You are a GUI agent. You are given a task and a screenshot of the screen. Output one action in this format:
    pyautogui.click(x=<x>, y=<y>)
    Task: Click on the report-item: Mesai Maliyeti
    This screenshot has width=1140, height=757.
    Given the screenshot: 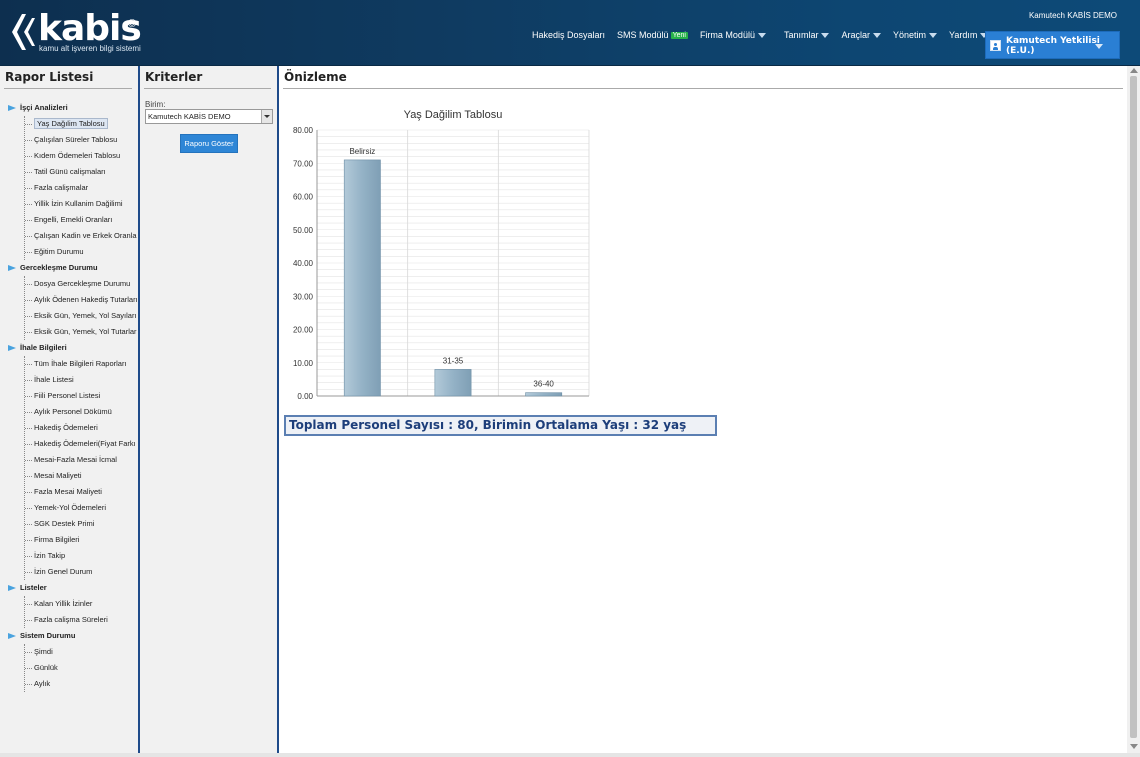 What is the action you would take?
    pyautogui.click(x=81, y=476)
    